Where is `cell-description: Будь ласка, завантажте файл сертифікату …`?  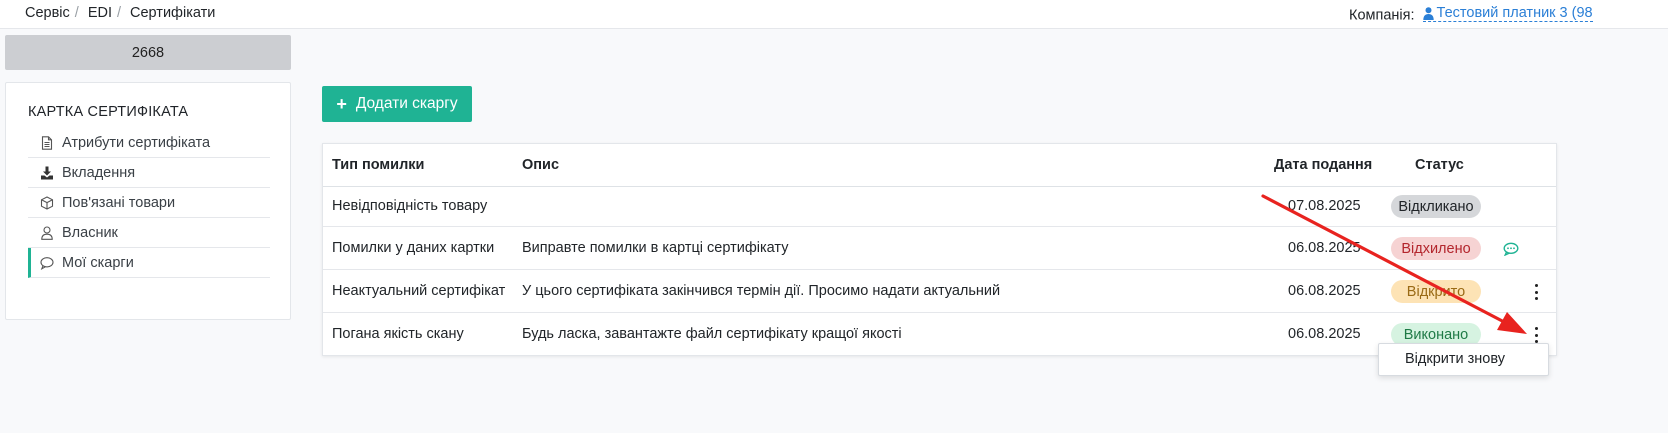 cell-description: Будь ласка, завантажте файл сертифікату … is located at coordinates (712, 334).